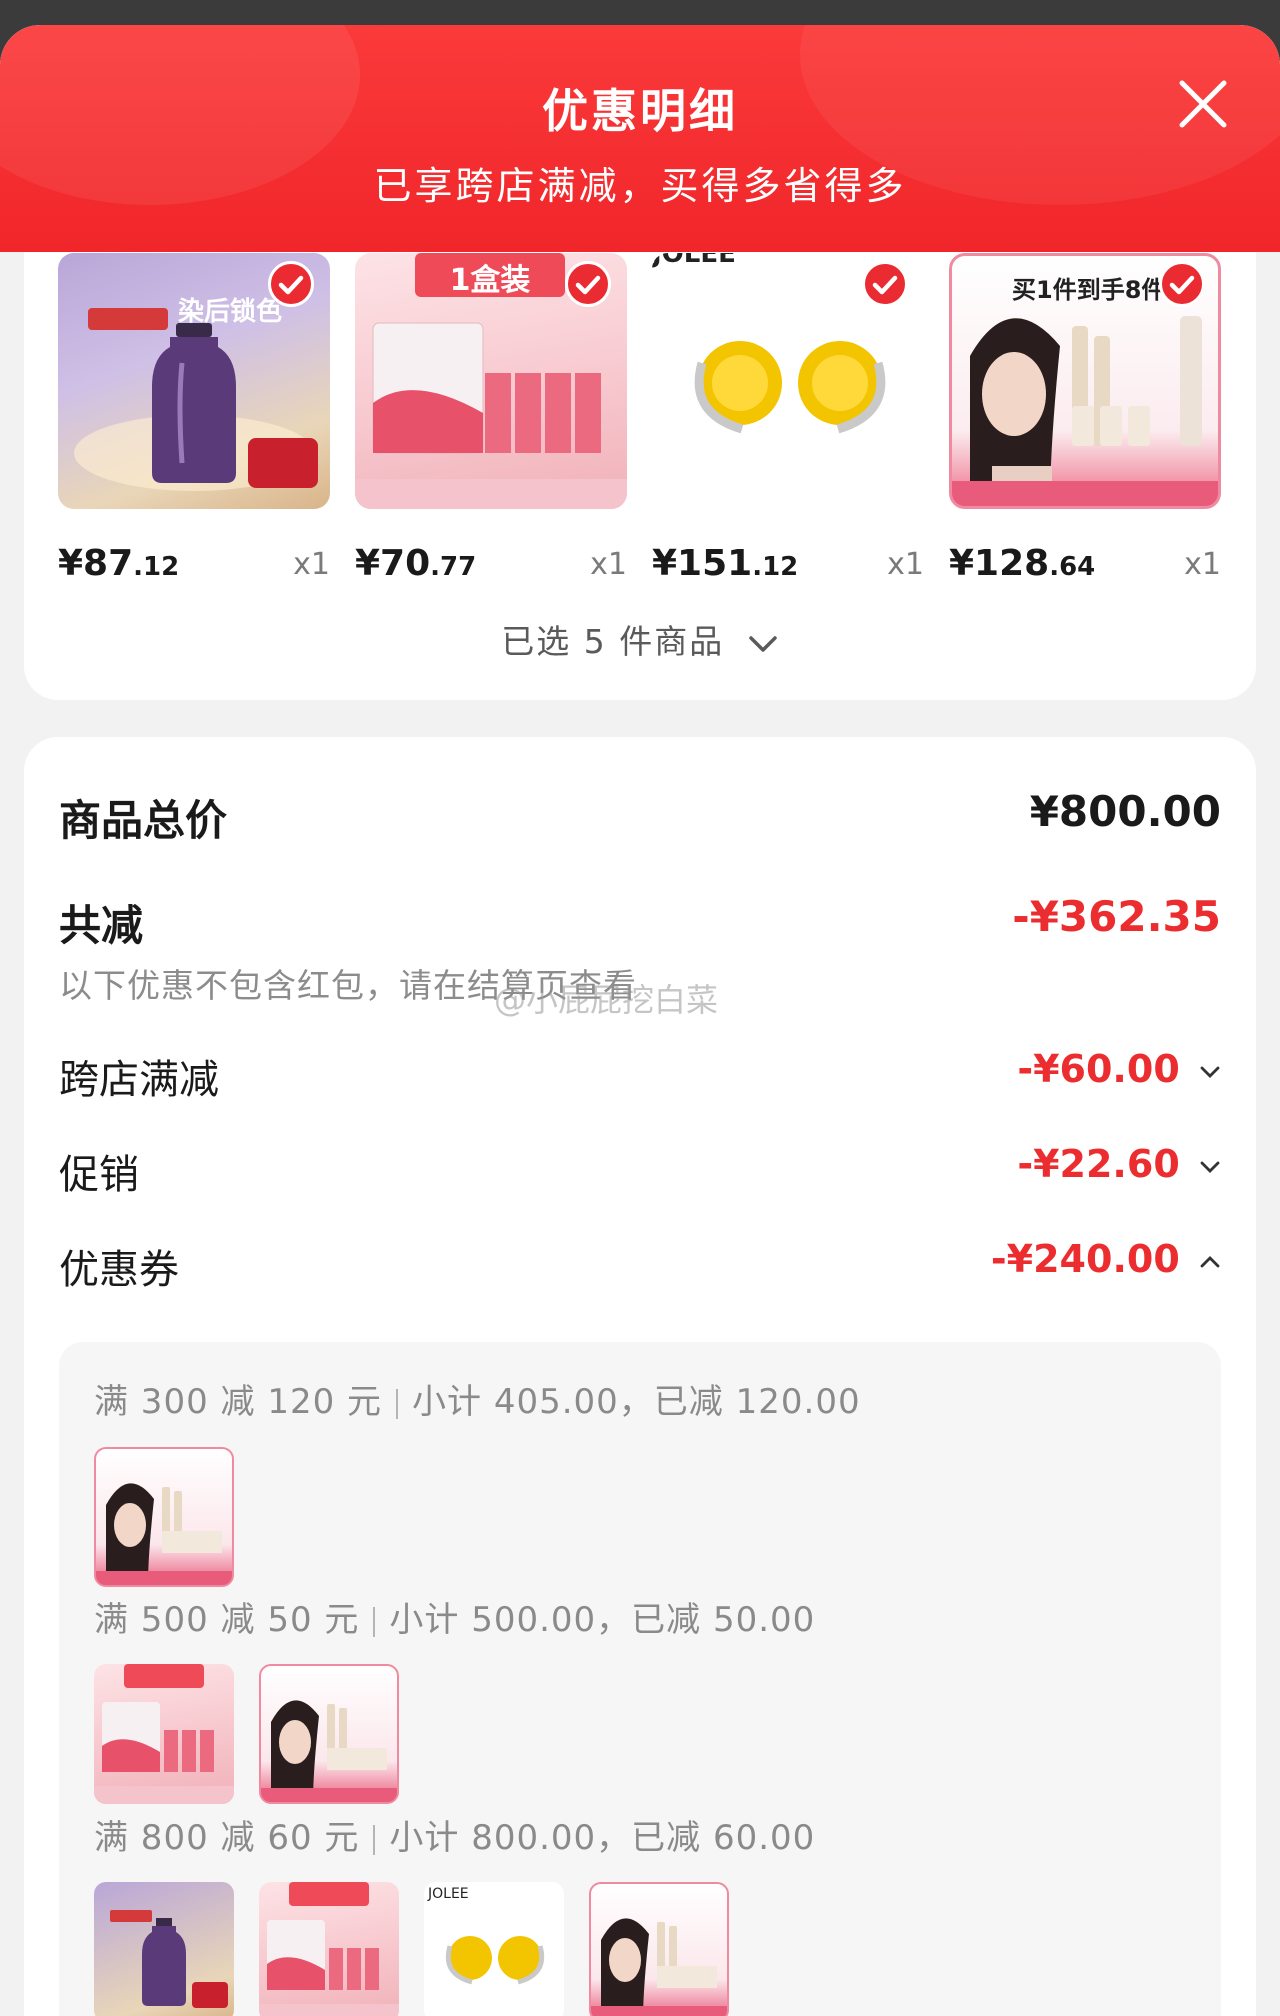 The image size is (1280, 2016). What do you see at coordinates (606, 1000) in the screenshot?
I see `watermark-text: @小屁屁挖白菜` at bounding box center [606, 1000].